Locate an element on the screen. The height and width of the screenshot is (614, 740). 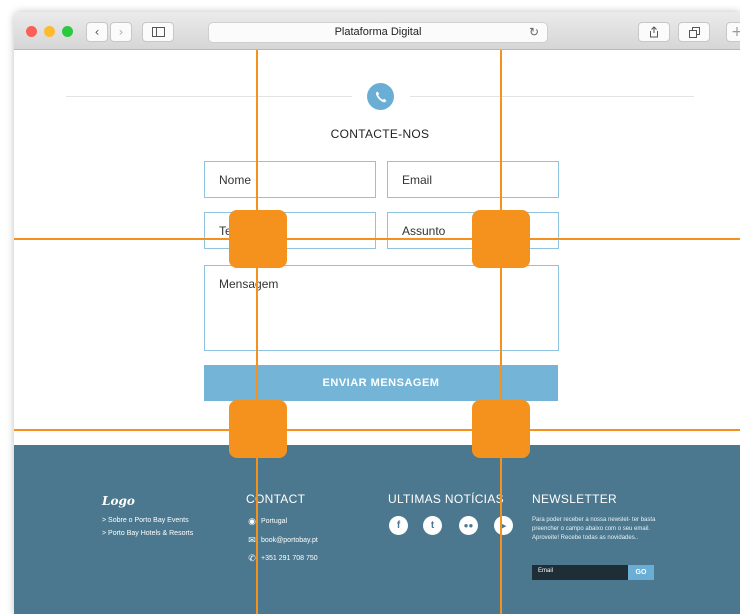
drag-handle-bottom-right is located at coordinates (501, 429).